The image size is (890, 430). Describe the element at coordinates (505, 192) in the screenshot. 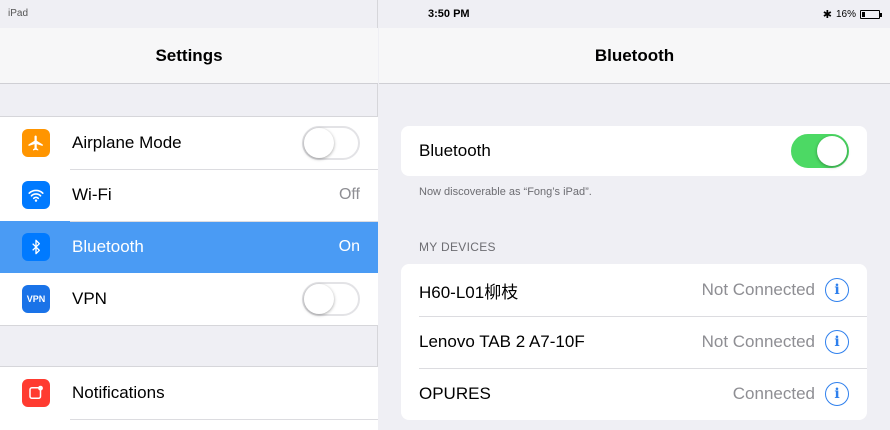

I see `discoverable-text: Now discoverable as “Fong’s iPad”.` at that location.